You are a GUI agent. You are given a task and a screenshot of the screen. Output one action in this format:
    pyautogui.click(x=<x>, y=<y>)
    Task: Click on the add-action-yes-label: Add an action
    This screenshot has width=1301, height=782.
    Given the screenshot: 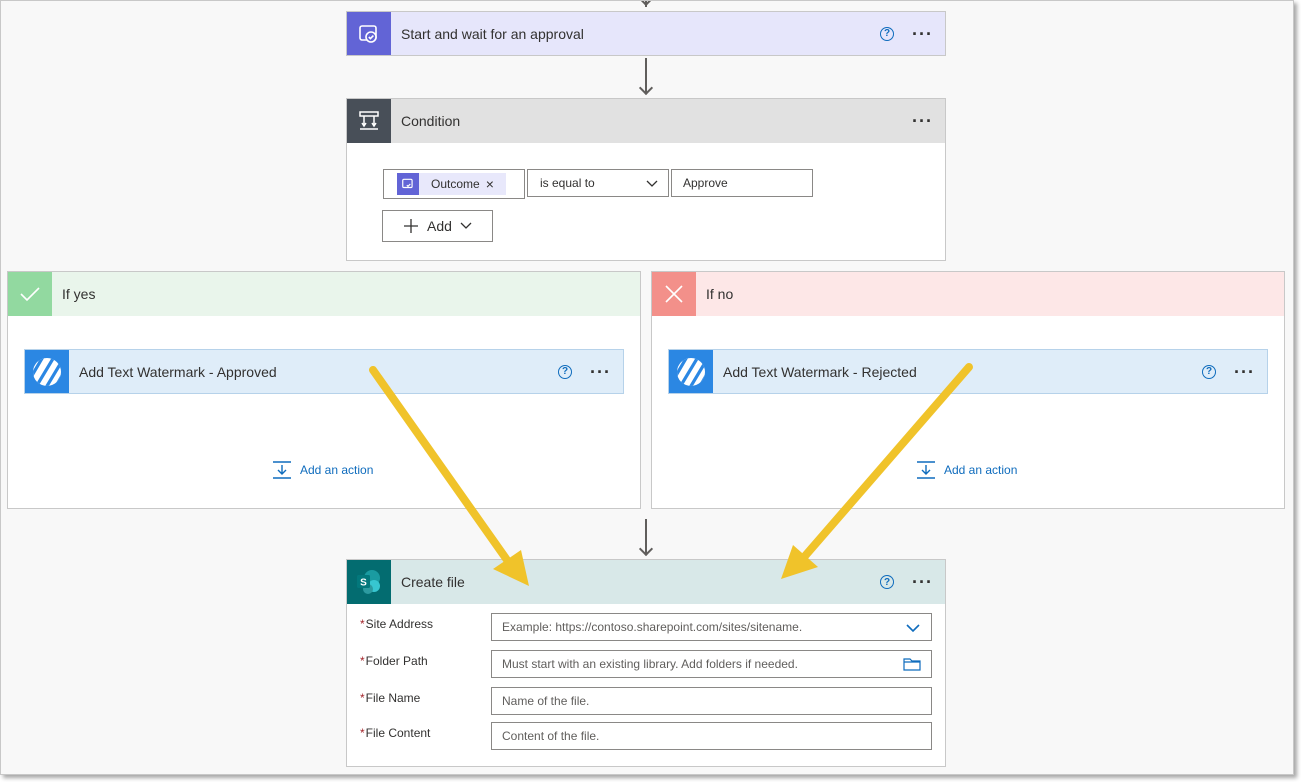 What is the action you would take?
    pyautogui.click(x=337, y=470)
    